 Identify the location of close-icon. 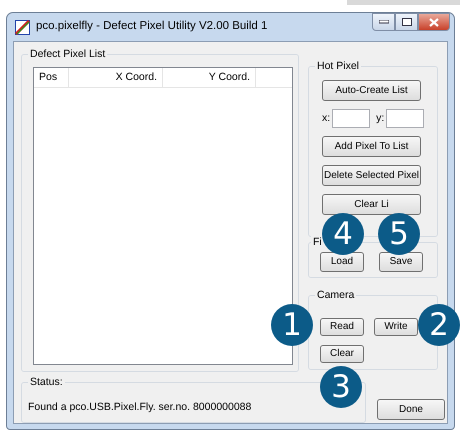
(434, 22).